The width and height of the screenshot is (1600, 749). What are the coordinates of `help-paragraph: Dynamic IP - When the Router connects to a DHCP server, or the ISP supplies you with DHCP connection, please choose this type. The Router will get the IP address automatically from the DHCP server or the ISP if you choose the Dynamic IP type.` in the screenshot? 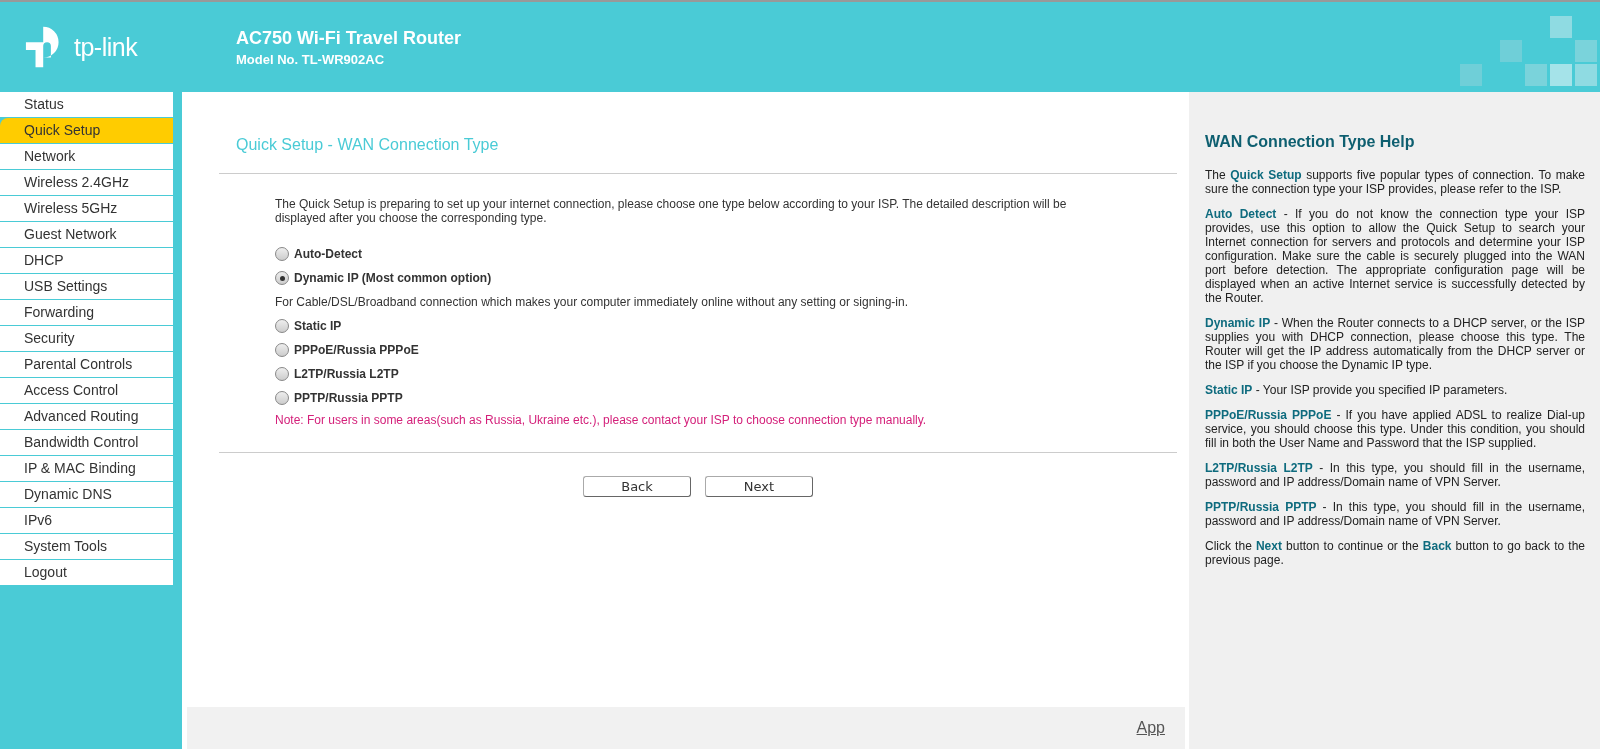 It's located at (1395, 344).